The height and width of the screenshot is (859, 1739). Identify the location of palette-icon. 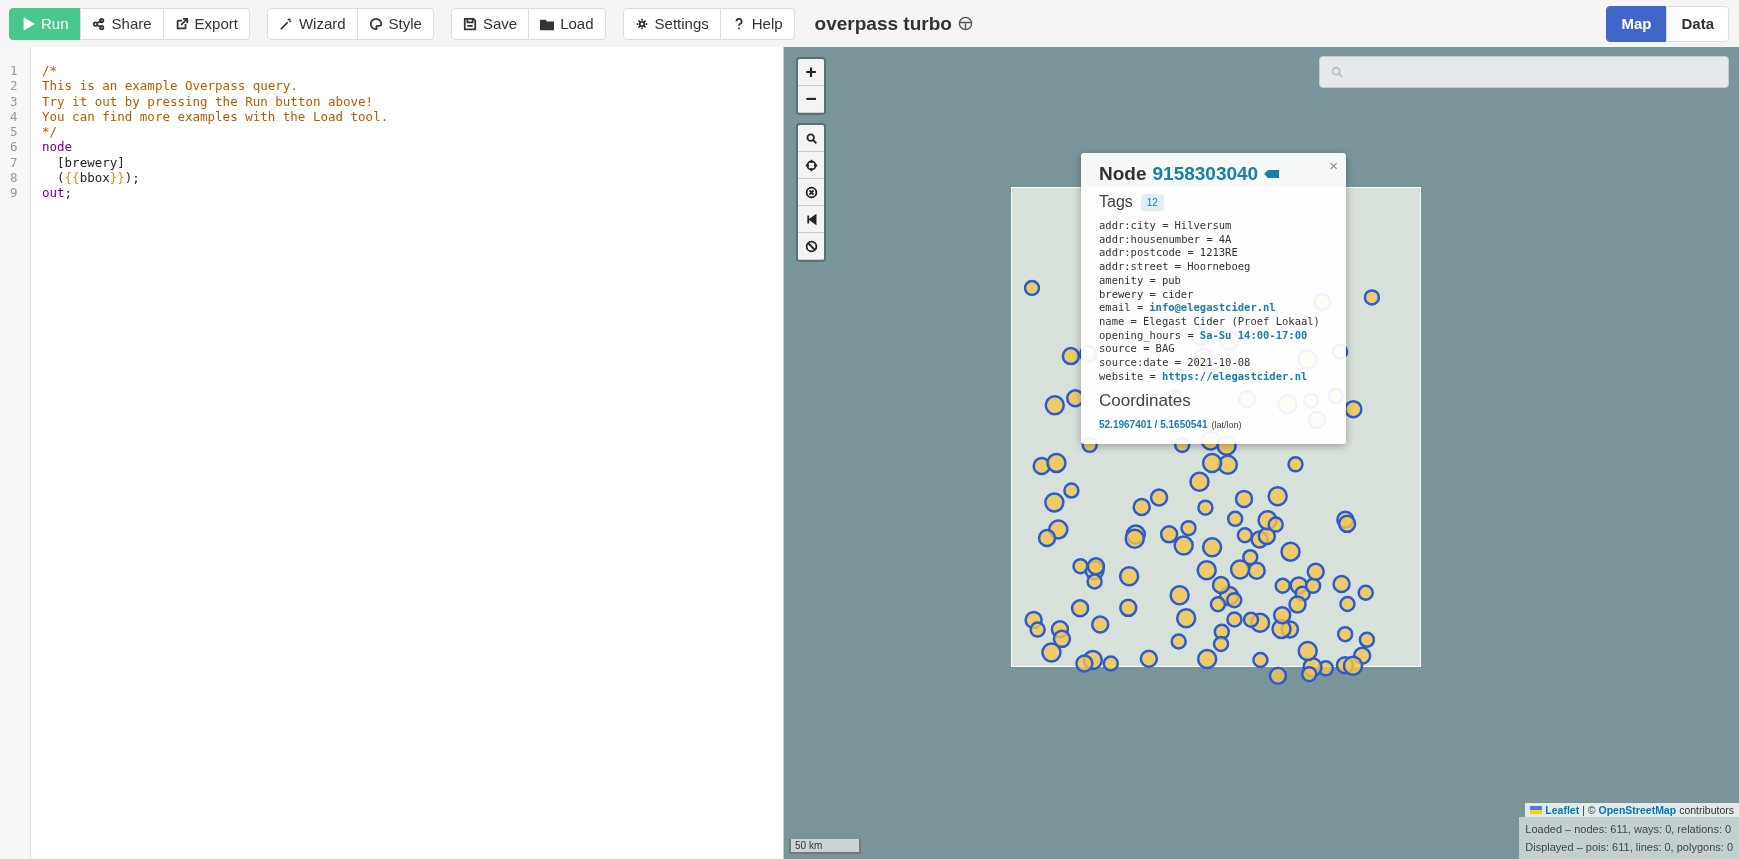
(375, 23).